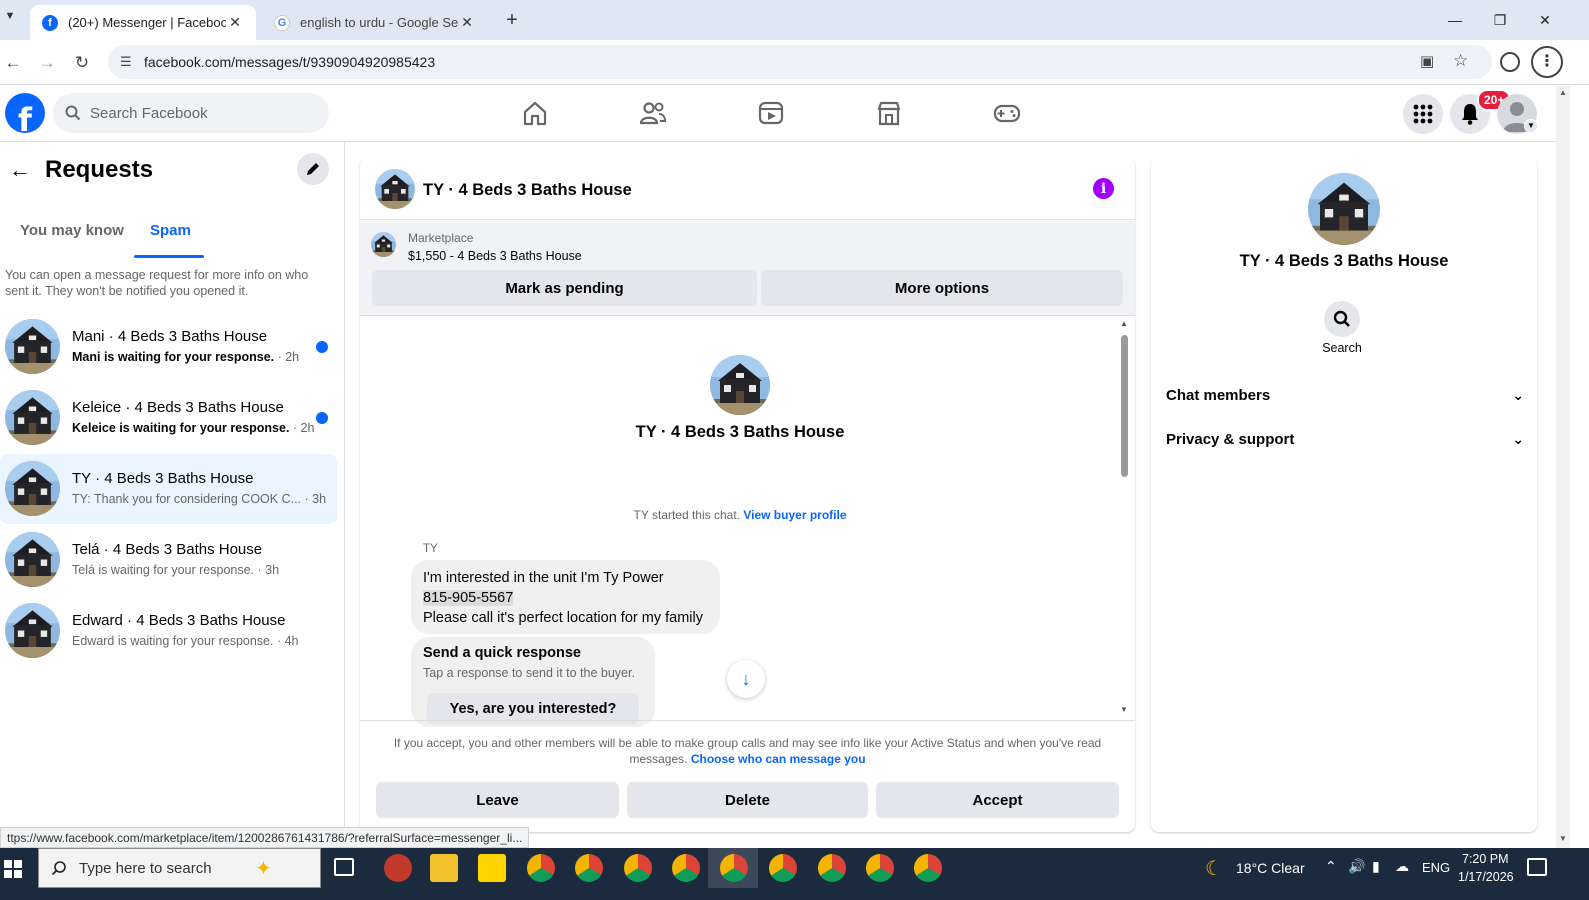 The width and height of the screenshot is (1589, 900). Describe the element at coordinates (1563, 467) in the screenshot. I see `page-scrollbar: ▲ ▼` at that location.